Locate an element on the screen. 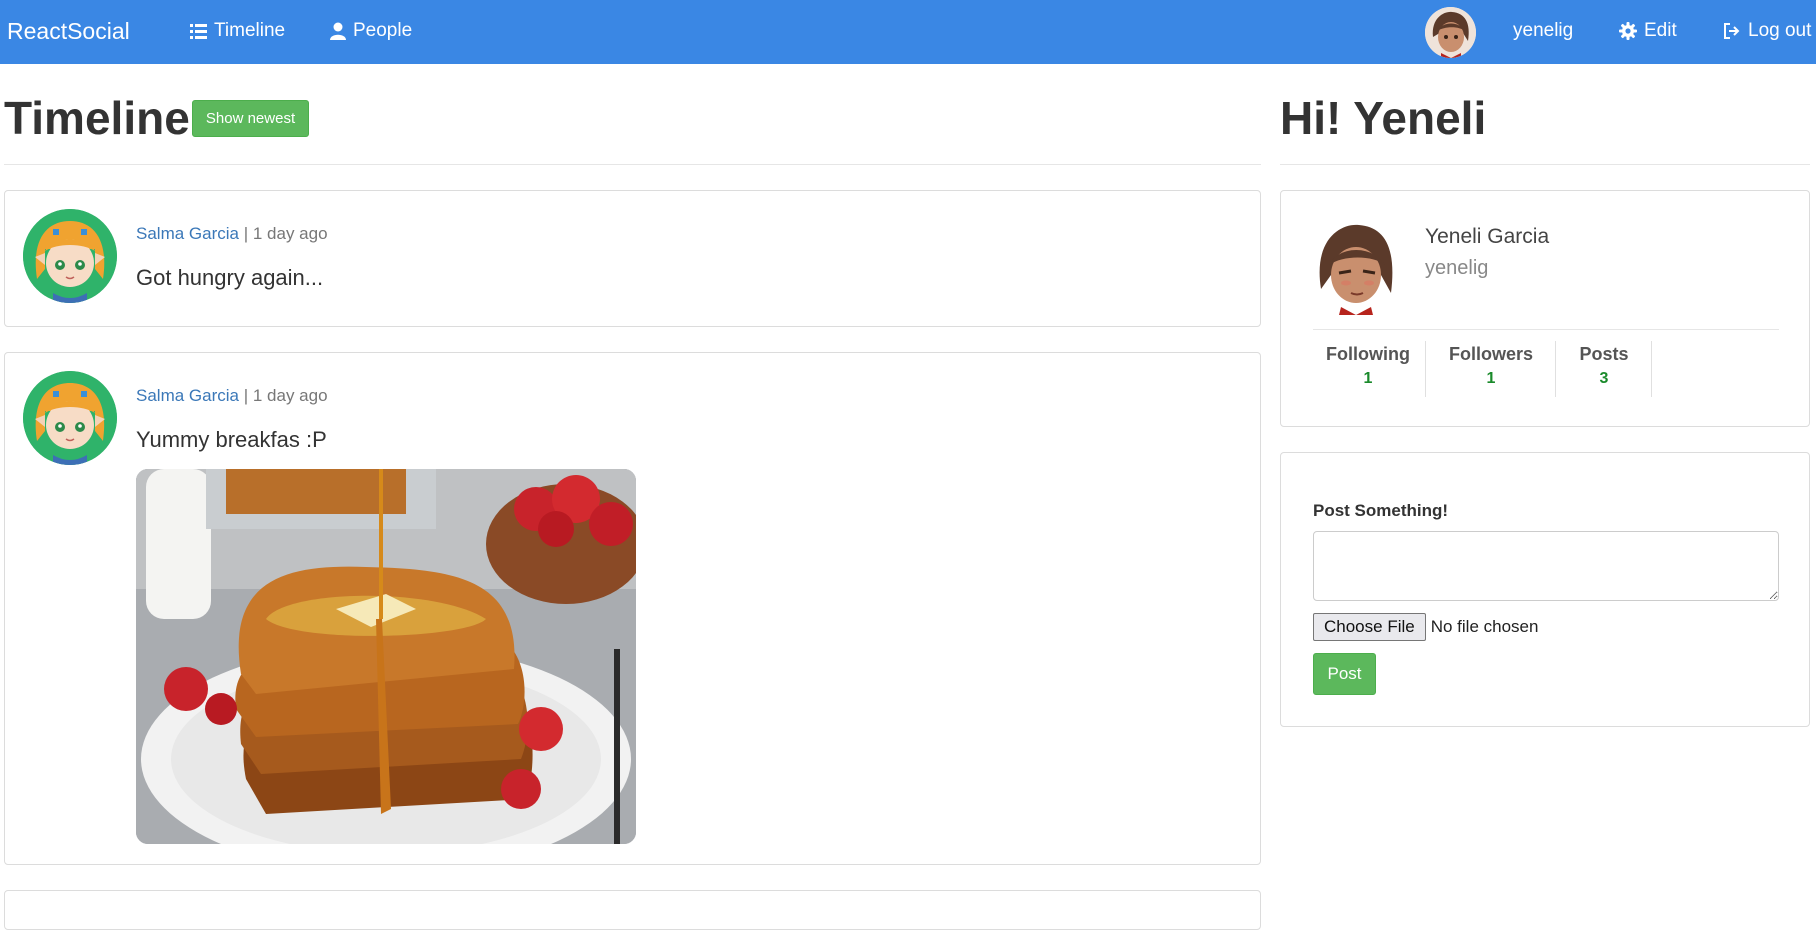 The image size is (1816, 930). compose-textarea is located at coordinates (1546, 566).